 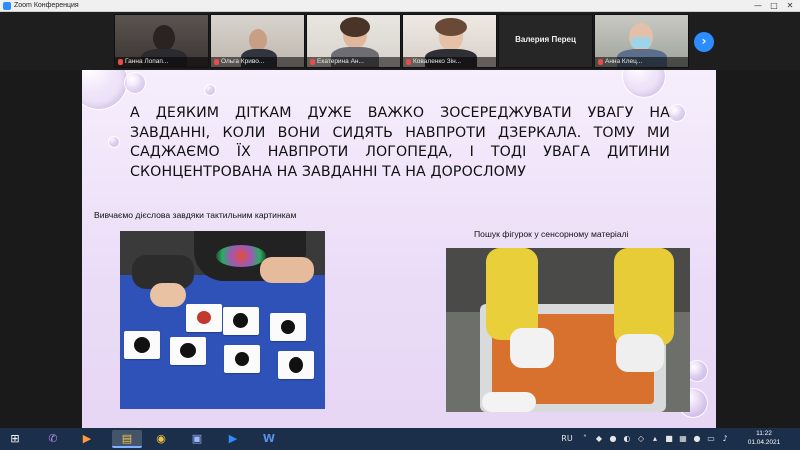 What do you see at coordinates (704, 42) in the screenshot?
I see `next-page-button: ›` at bounding box center [704, 42].